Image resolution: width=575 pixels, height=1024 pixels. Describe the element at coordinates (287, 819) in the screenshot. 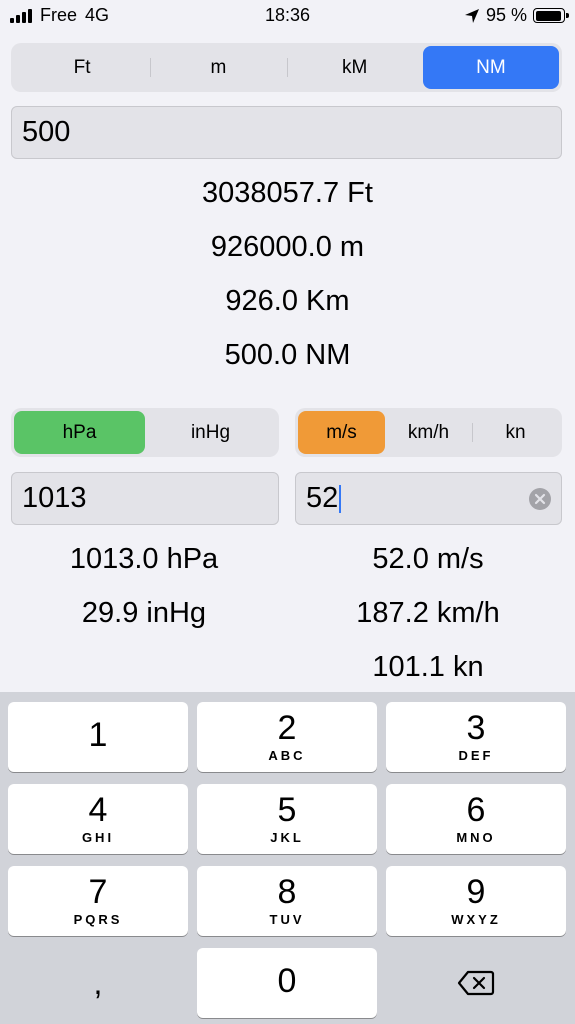

I see `key-5: 5 JKL` at that location.